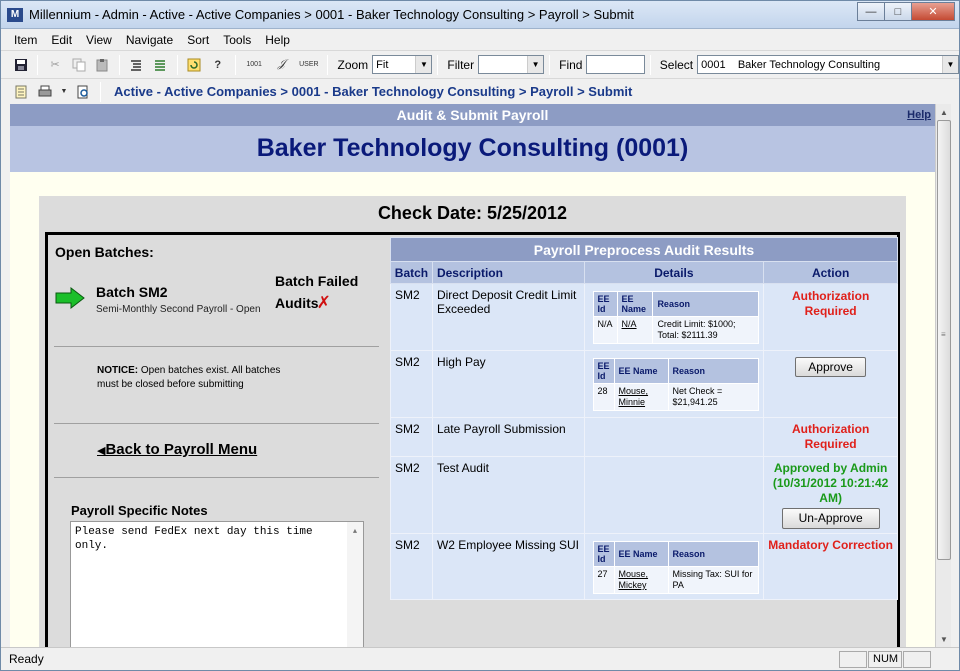 The height and width of the screenshot is (671, 960). I want to click on menu-item-tools: Tools, so click(237, 40).